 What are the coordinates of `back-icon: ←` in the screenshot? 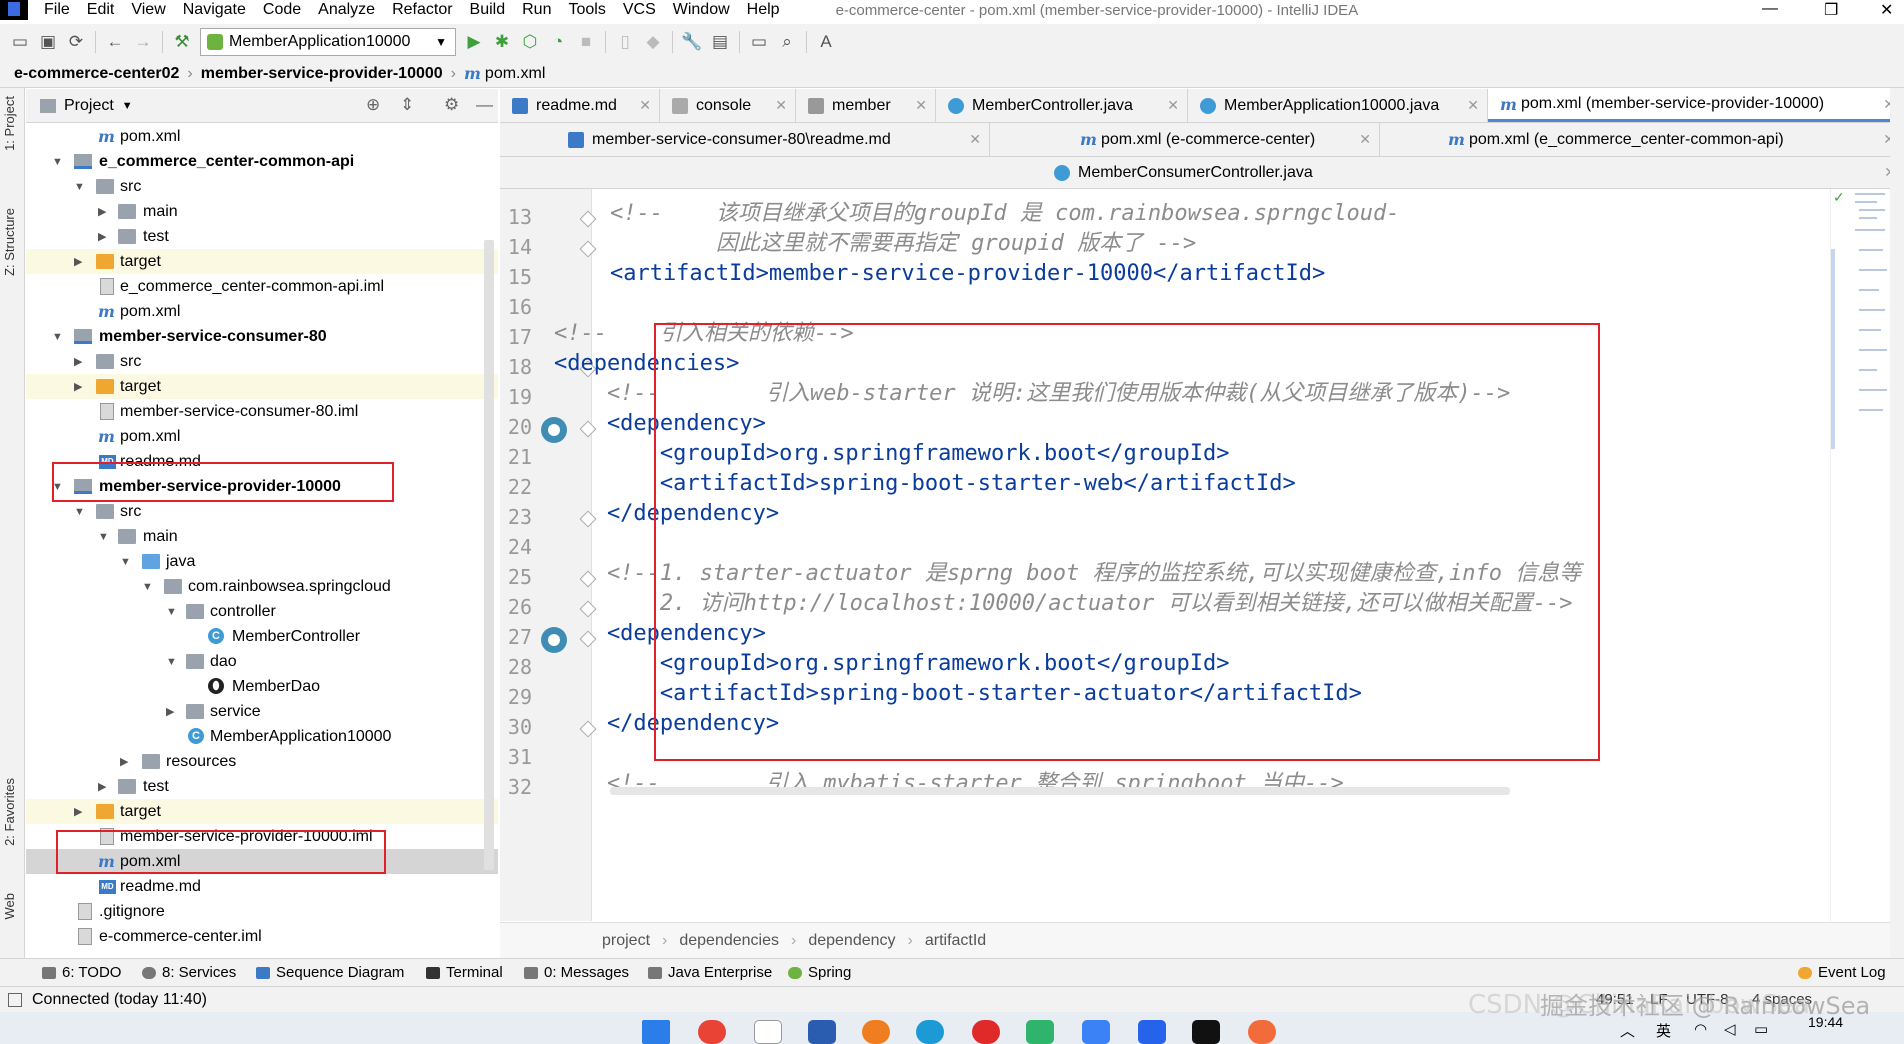 It's located at (115, 42).